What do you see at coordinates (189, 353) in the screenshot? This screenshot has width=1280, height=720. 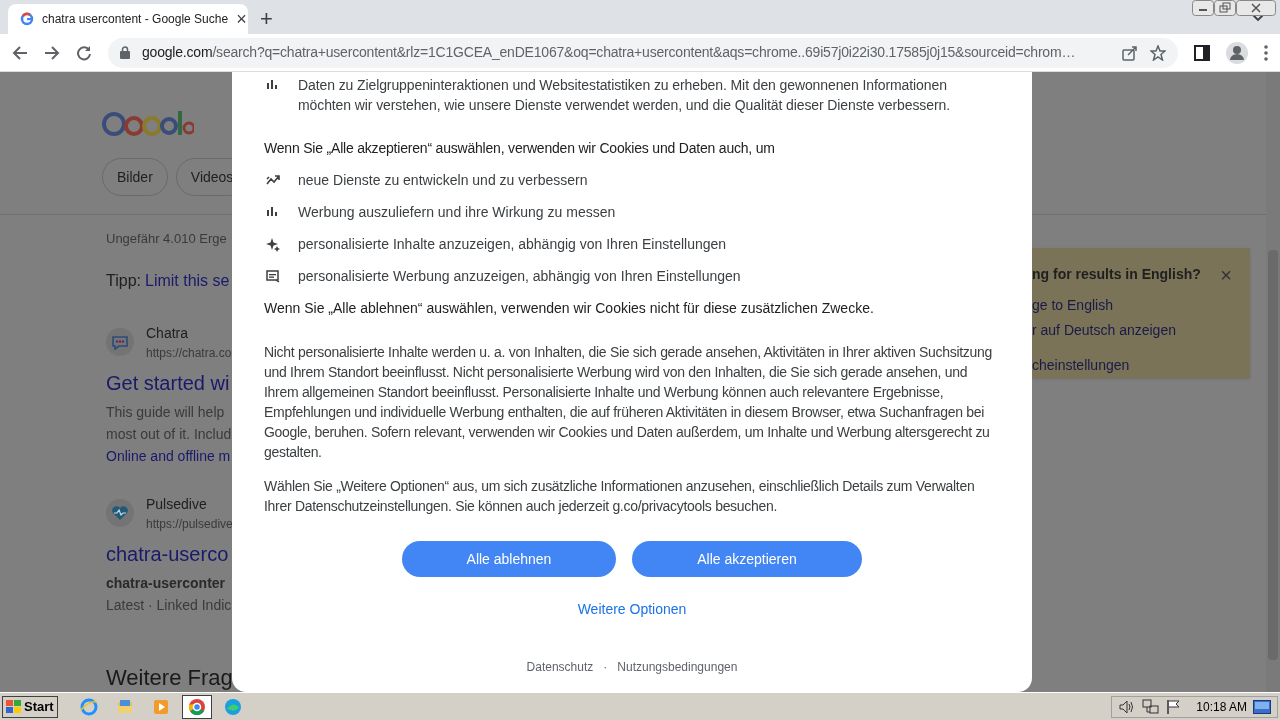 I see `site-url: https://chatra.co` at bounding box center [189, 353].